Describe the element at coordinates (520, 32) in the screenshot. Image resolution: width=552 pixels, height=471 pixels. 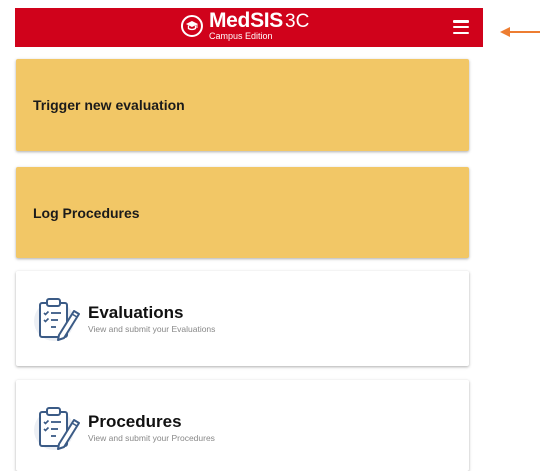
I see `annotation-arrow-icon` at that location.